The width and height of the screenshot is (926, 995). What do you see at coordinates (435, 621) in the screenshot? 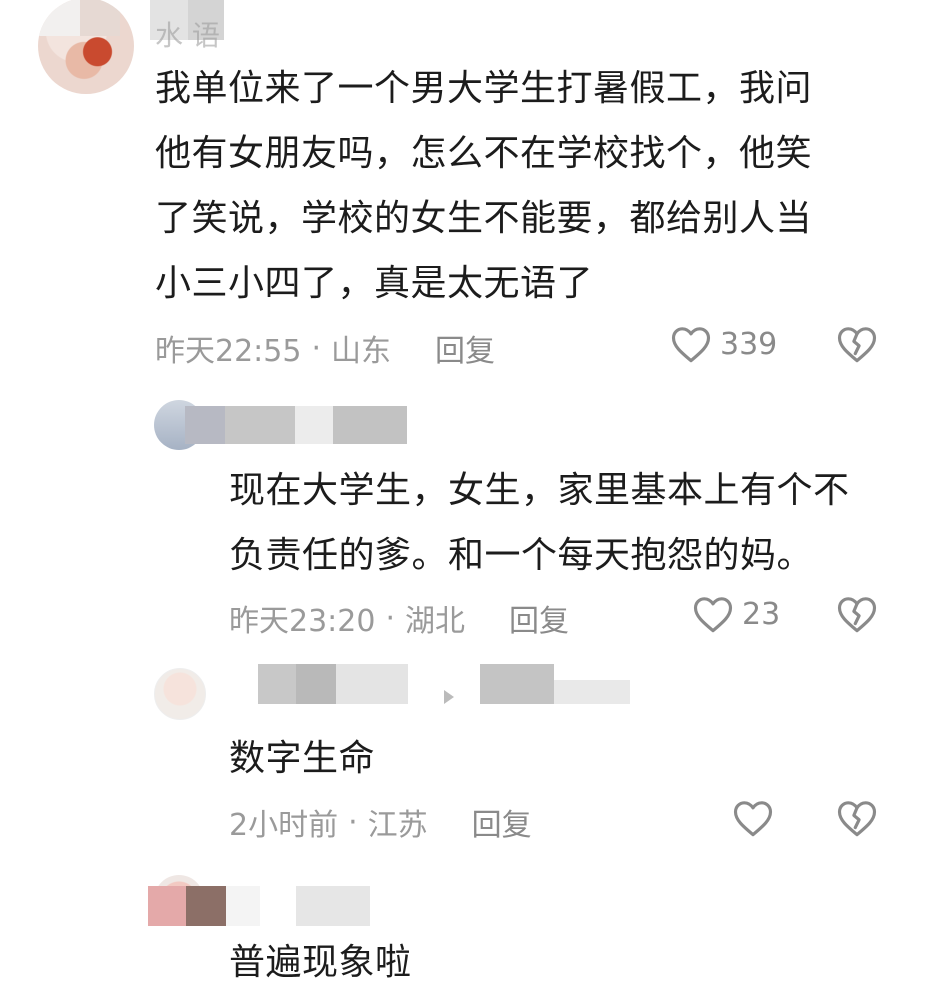
I see `comment-location: 湖北` at bounding box center [435, 621].